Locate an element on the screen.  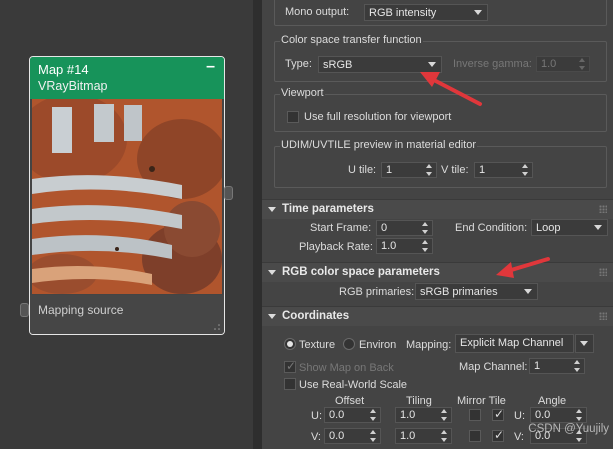
full-res-checkbox is located at coordinates (293, 117).